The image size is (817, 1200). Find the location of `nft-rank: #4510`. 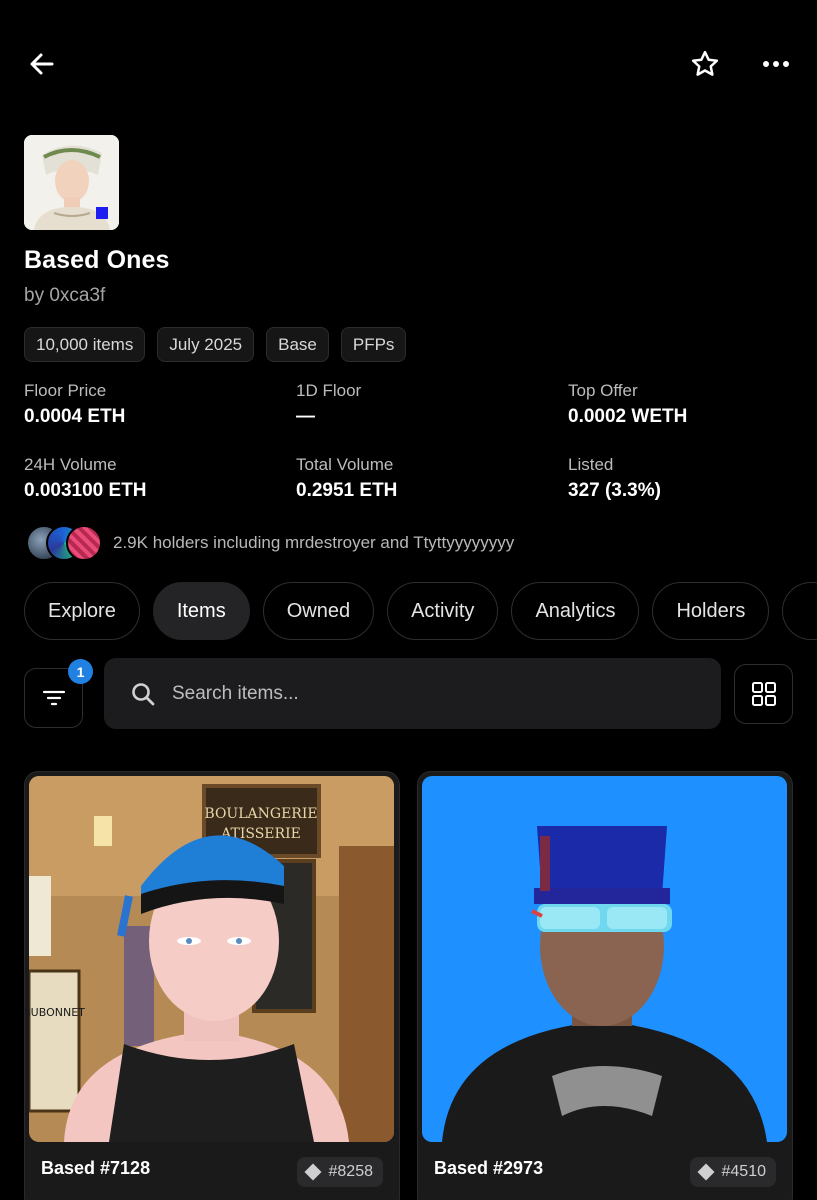

nft-rank: #4510 is located at coordinates (744, 1171).